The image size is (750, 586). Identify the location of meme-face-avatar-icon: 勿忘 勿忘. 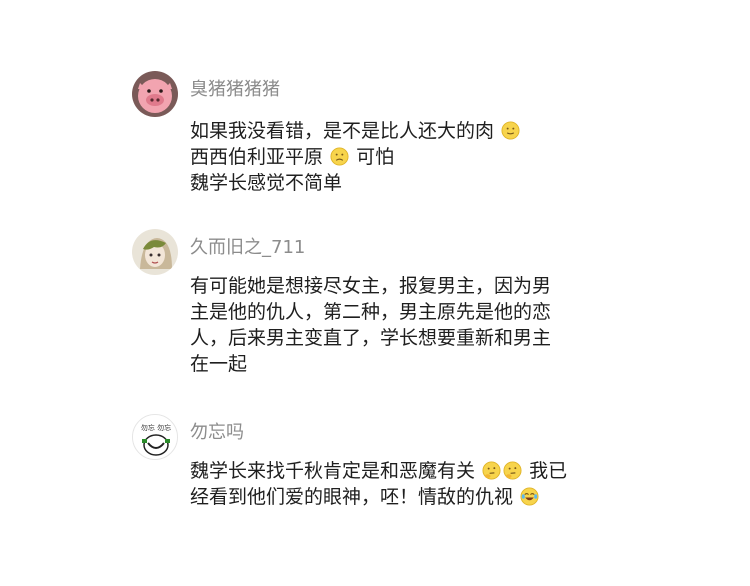
(155, 437).